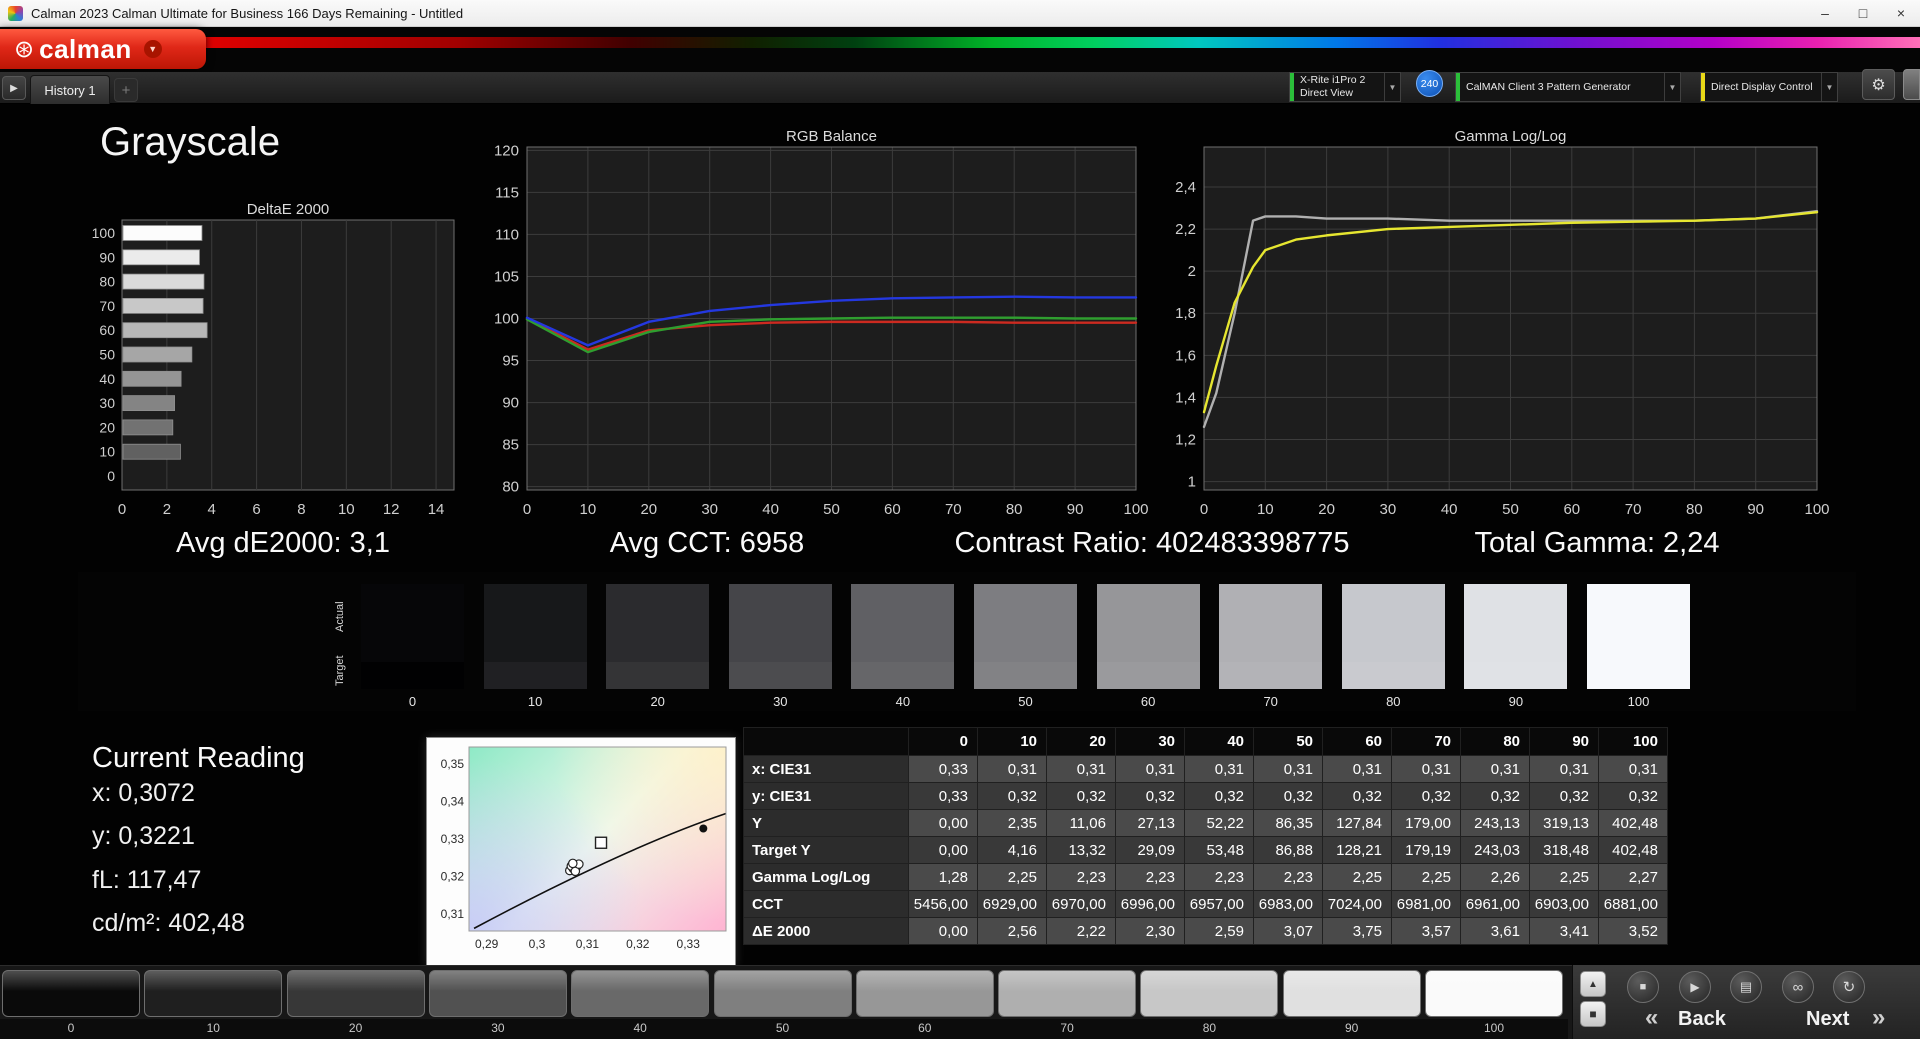  I want to click on table-cell: 128,21, so click(1357, 850).